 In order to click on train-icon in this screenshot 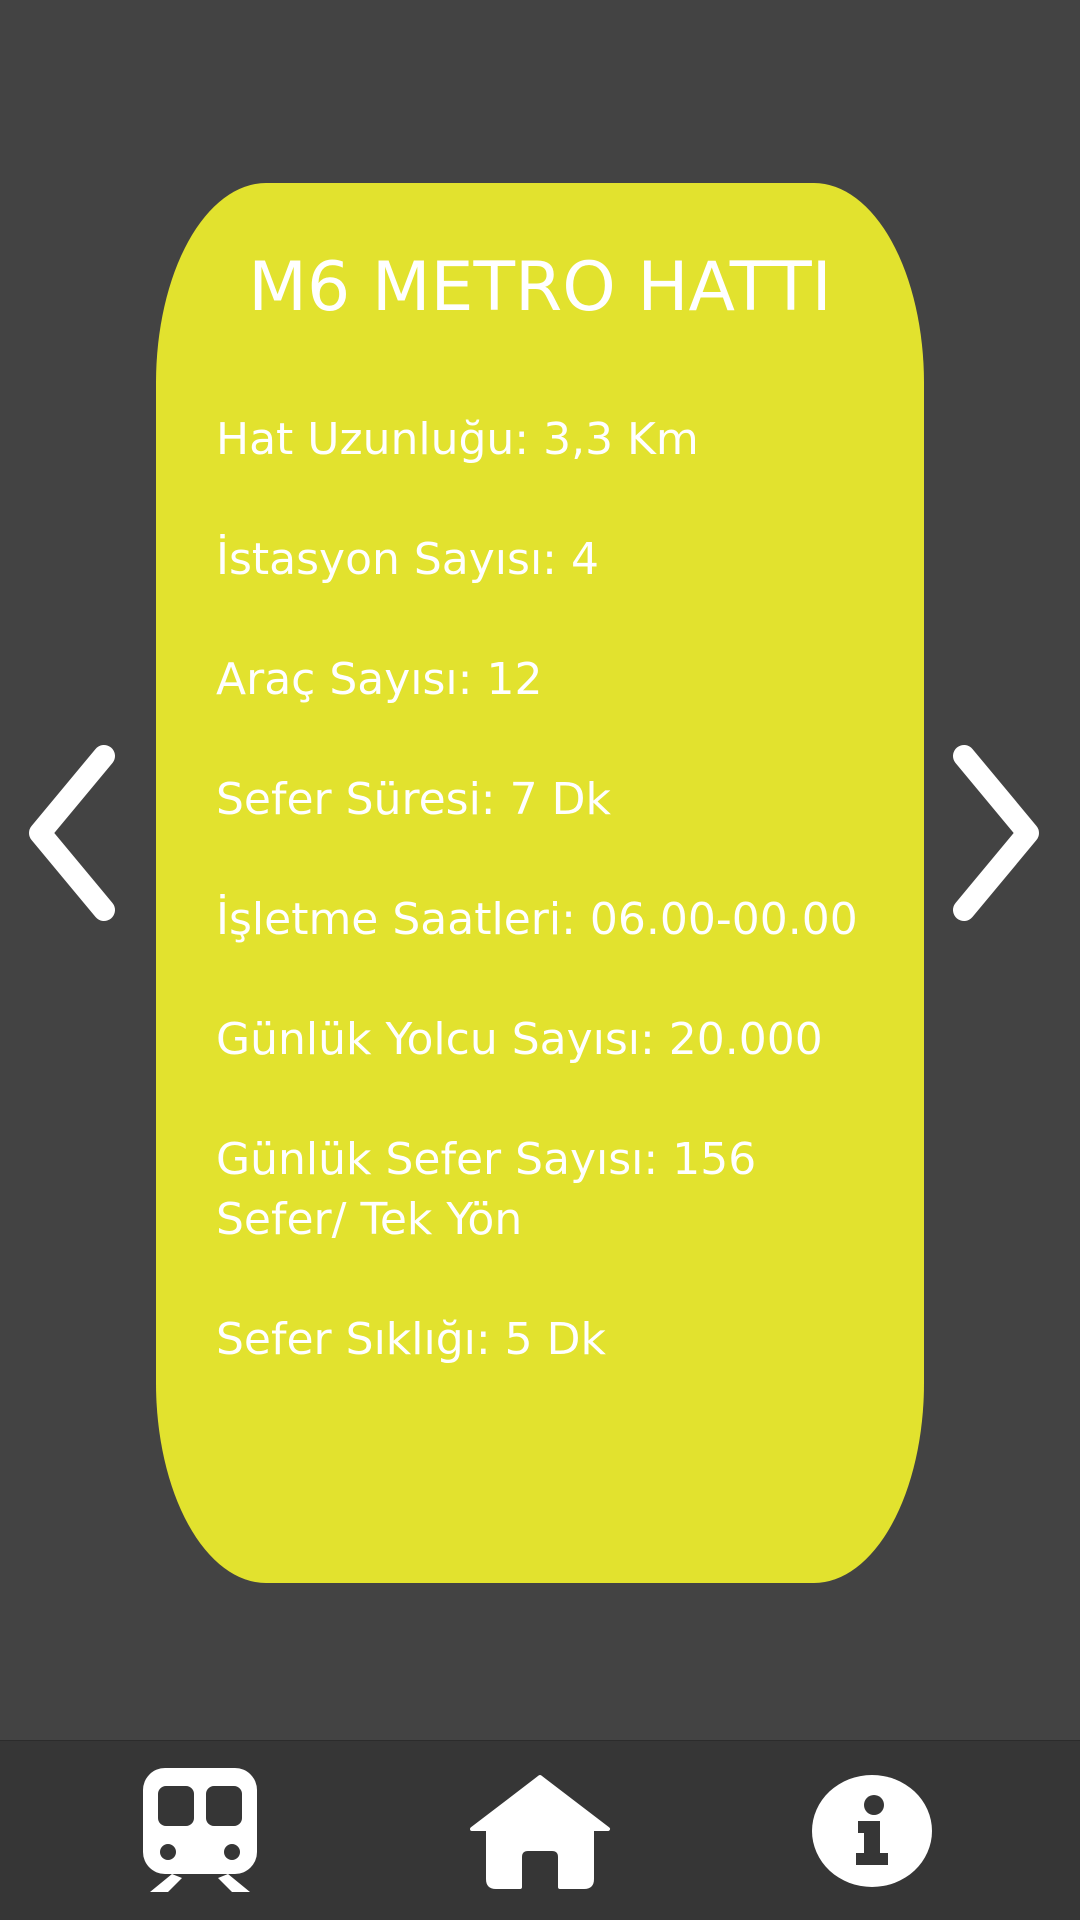, I will do `click(200, 1830)`.